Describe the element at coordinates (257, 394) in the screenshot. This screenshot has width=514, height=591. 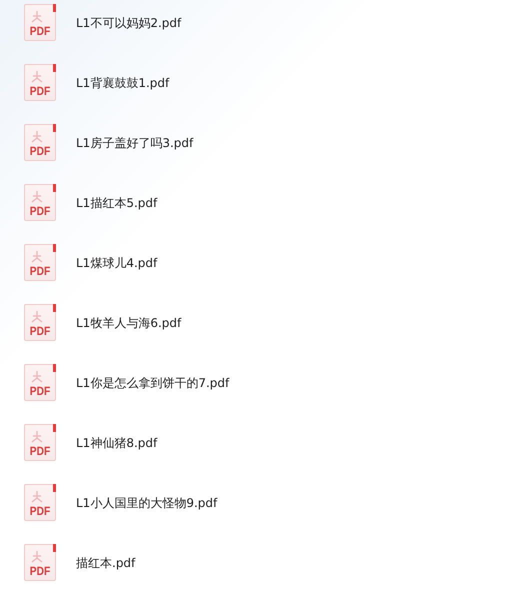
I see `file-item: PDF L1你是怎么拿到饼干的7.pdf` at that location.